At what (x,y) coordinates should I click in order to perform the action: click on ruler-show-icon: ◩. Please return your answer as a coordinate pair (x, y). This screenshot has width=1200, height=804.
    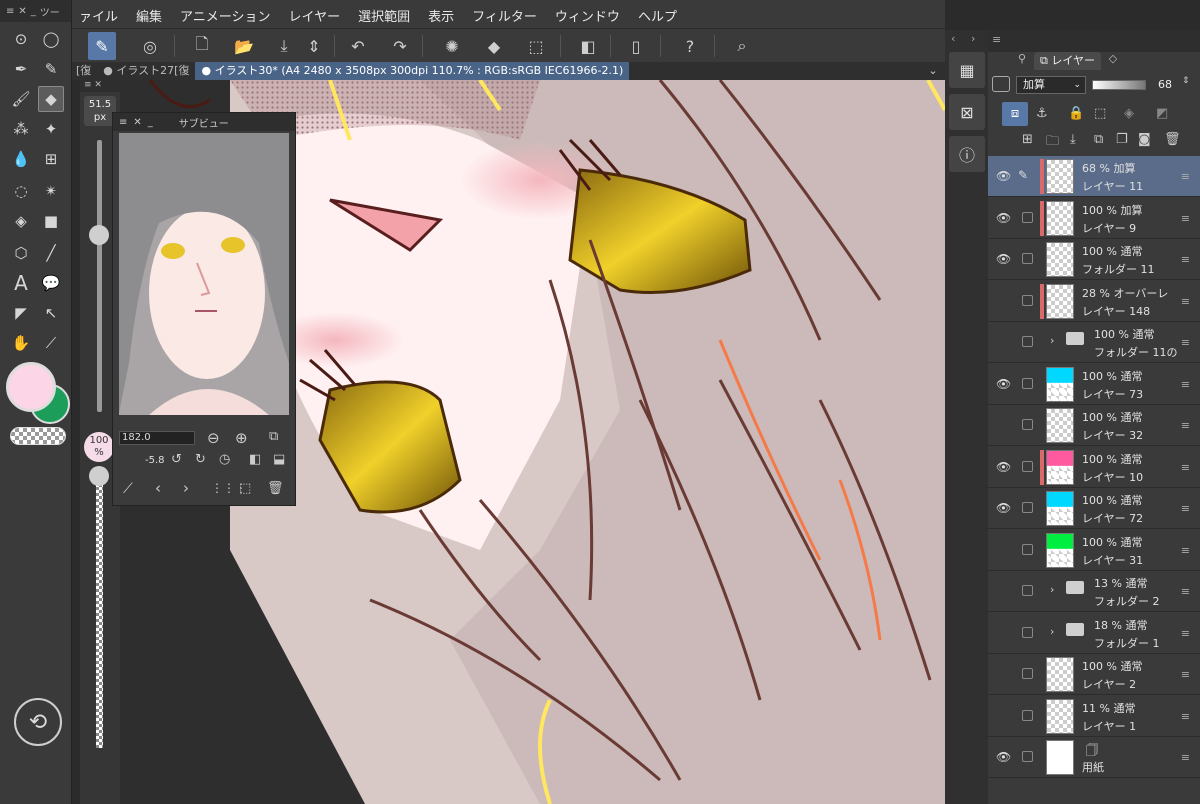
    Looking at the image, I should click on (1162, 113).